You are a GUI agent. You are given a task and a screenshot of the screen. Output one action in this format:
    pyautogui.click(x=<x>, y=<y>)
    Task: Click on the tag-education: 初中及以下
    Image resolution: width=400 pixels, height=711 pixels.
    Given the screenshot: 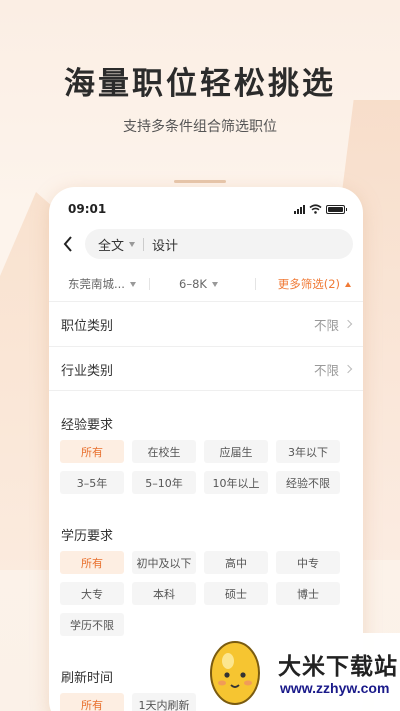 What is the action you would take?
    pyautogui.click(x=164, y=562)
    